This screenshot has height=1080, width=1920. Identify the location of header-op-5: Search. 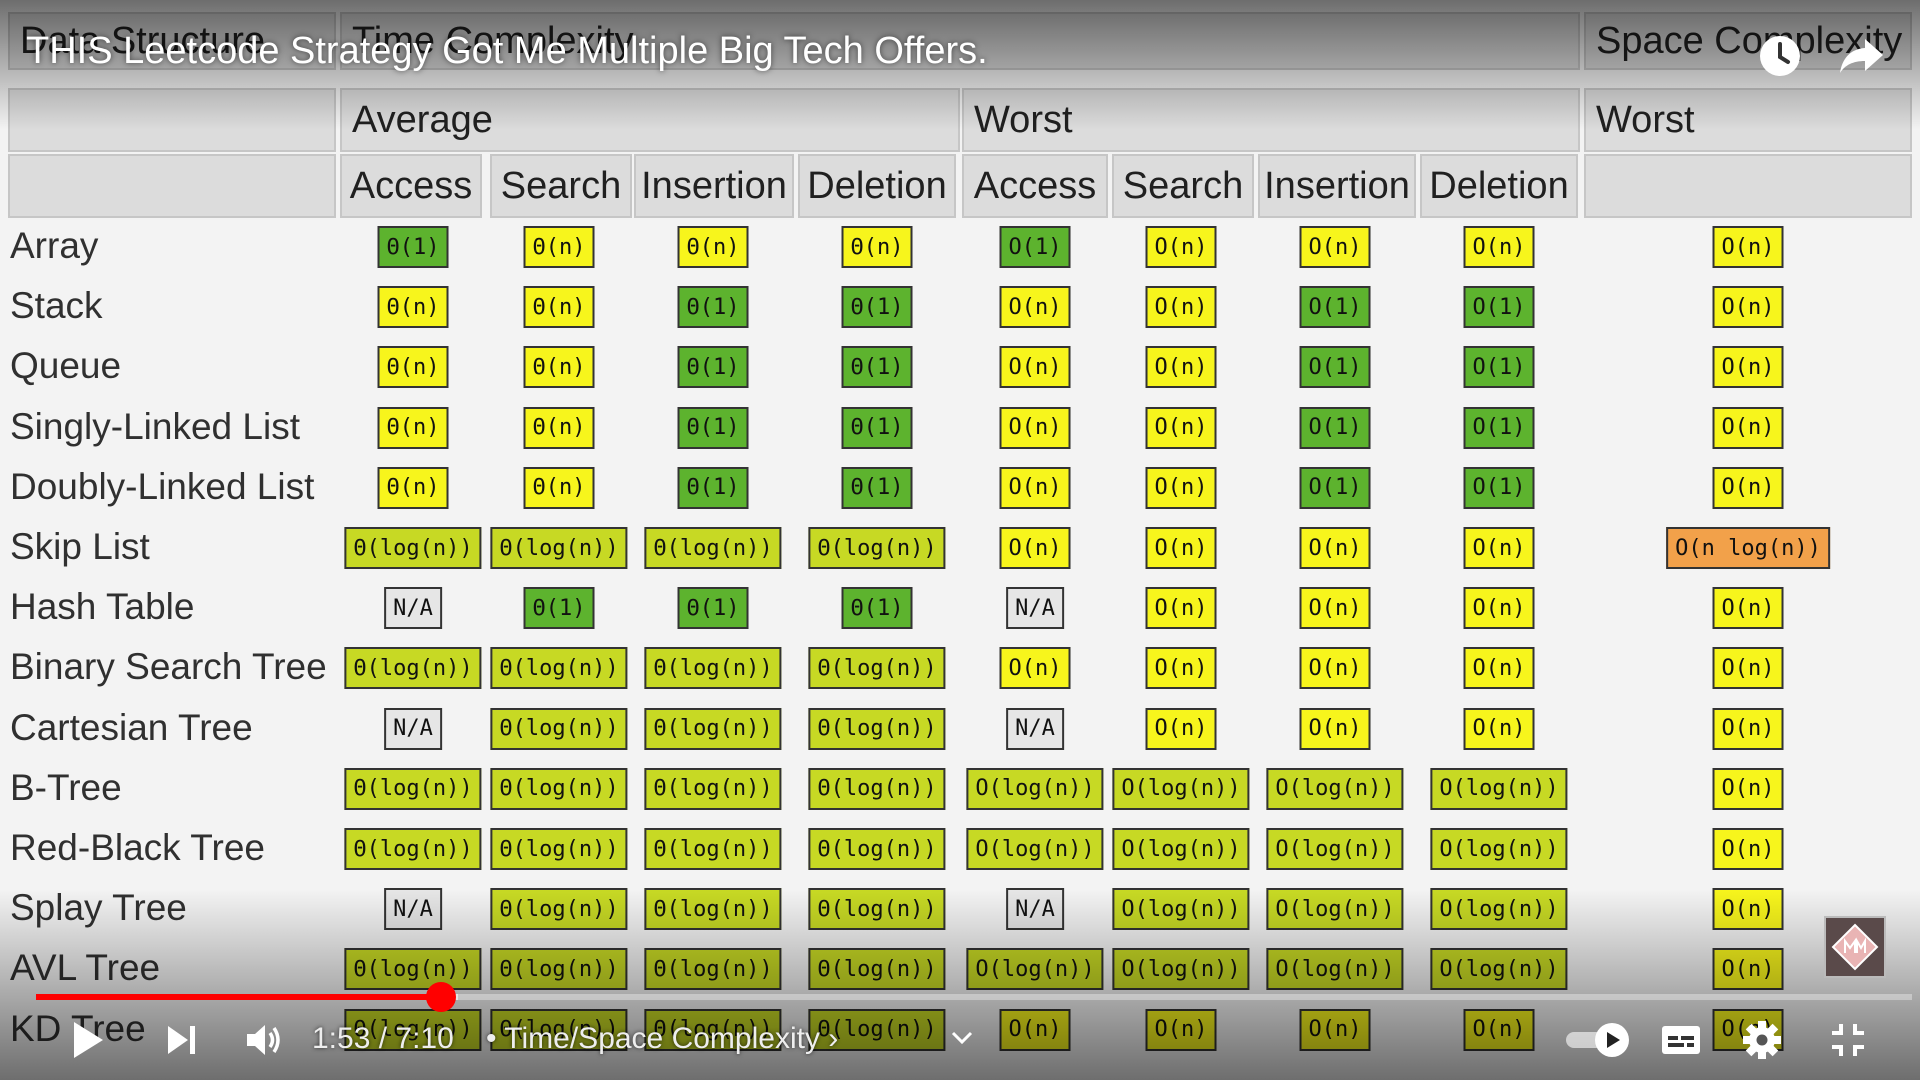
(1183, 186).